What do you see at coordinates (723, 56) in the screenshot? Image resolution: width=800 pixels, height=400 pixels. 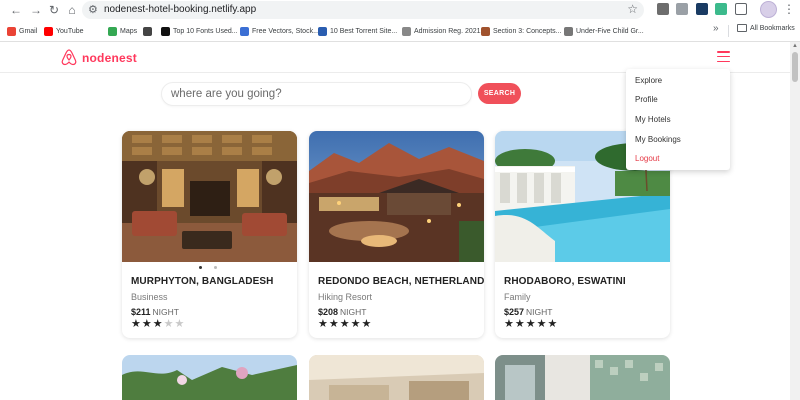 I see `hamburger-menu-icon` at bounding box center [723, 56].